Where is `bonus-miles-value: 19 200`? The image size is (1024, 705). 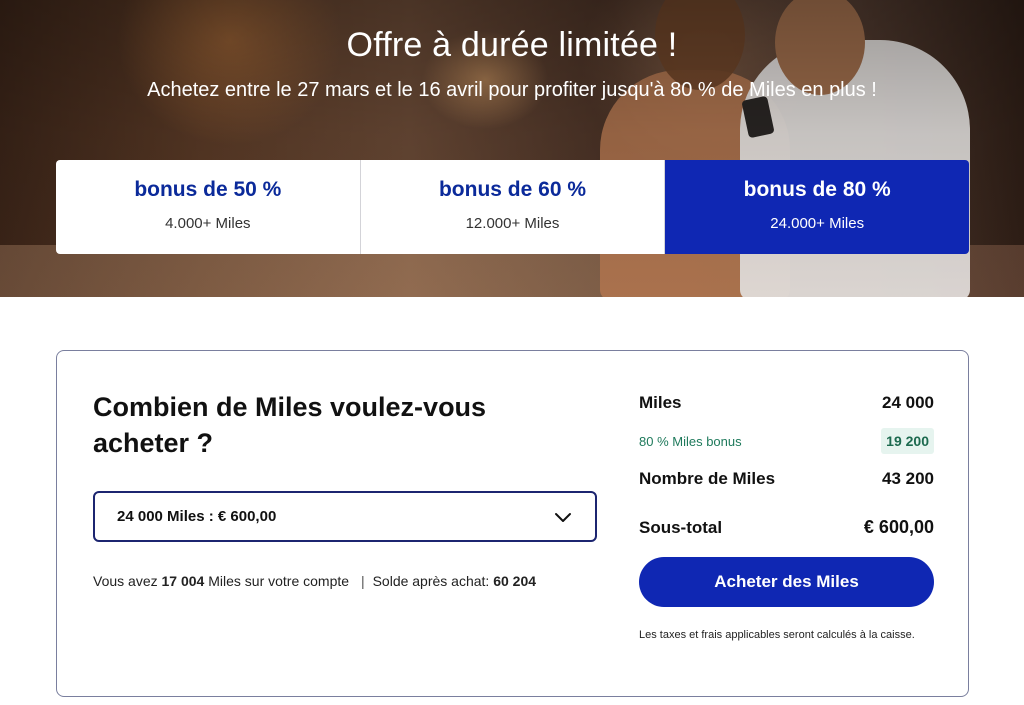 bonus-miles-value: 19 200 is located at coordinates (907, 441).